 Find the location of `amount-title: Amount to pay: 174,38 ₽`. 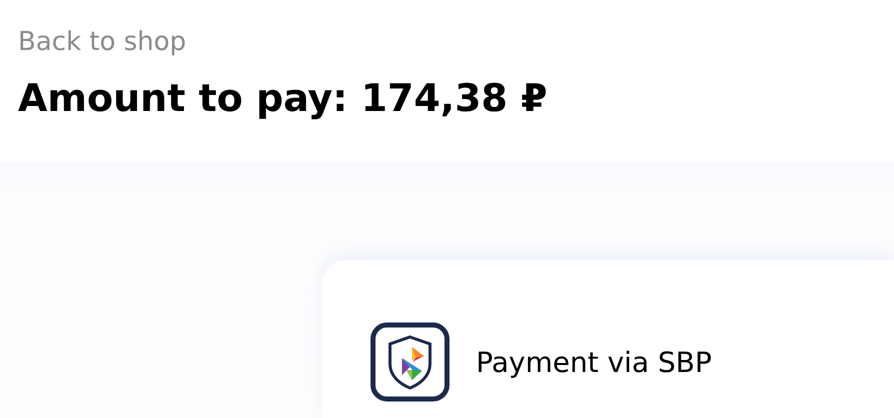

amount-title: Amount to pay: 174,38 ₽ is located at coordinates (283, 98).